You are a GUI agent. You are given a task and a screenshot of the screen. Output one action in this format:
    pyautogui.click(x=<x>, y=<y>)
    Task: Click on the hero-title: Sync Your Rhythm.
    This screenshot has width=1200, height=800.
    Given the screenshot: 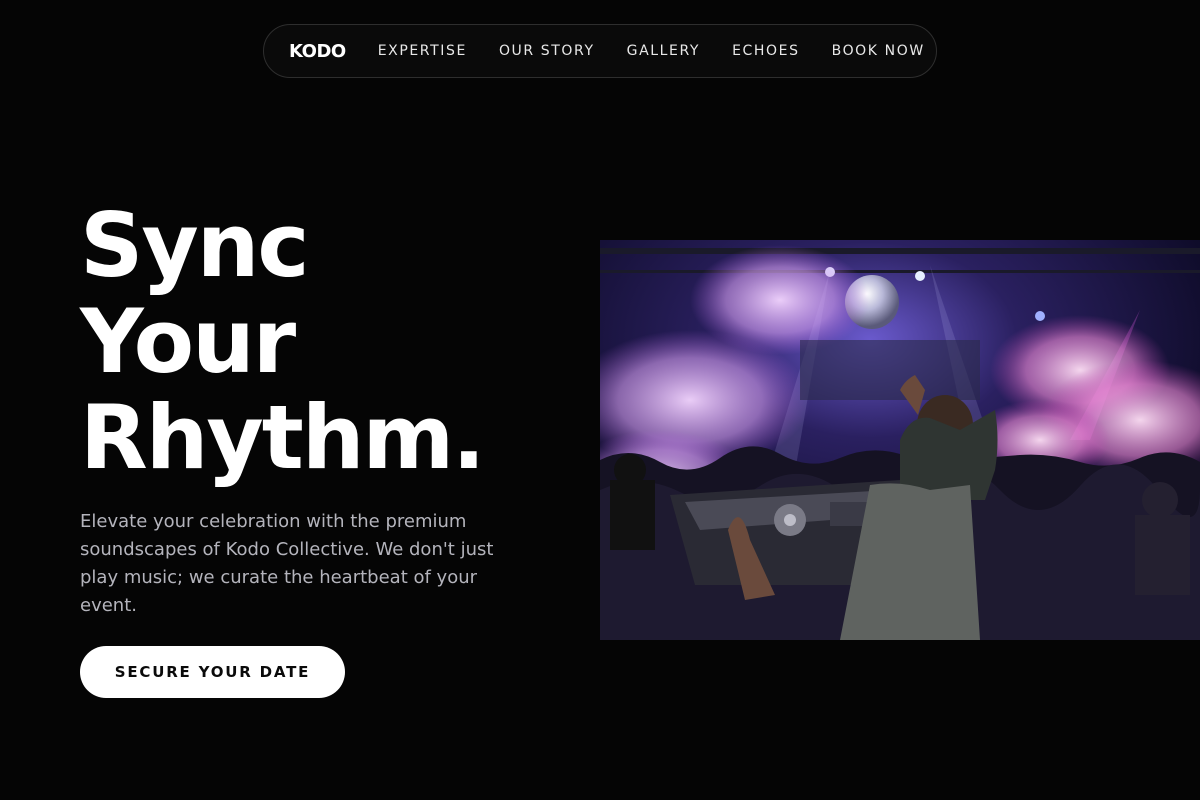 What is the action you would take?
    pyautogui.click(x=283, y=341)
    